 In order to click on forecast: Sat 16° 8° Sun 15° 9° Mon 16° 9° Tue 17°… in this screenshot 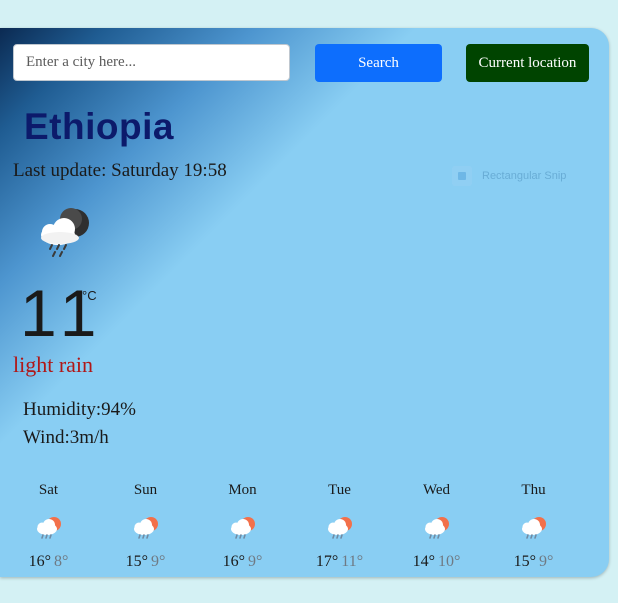, I will do `click(291, 526)`.